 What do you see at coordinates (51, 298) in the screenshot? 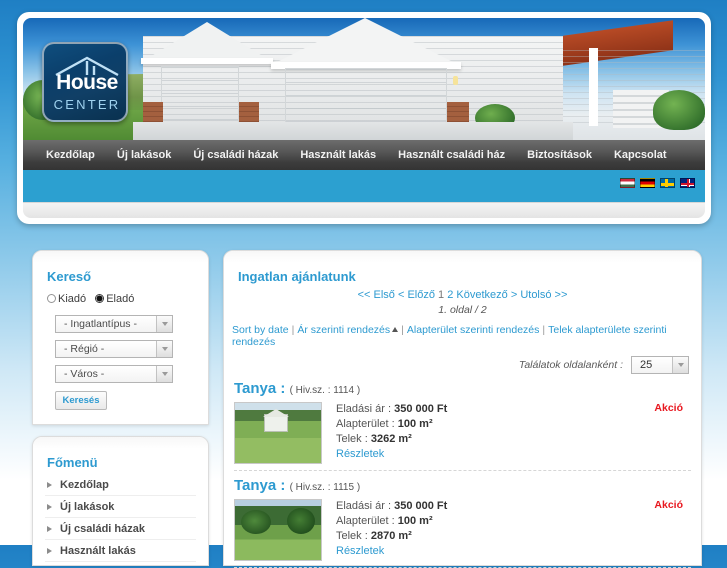
I see `radio-kiado-dot` at bounding box center [51, 298].